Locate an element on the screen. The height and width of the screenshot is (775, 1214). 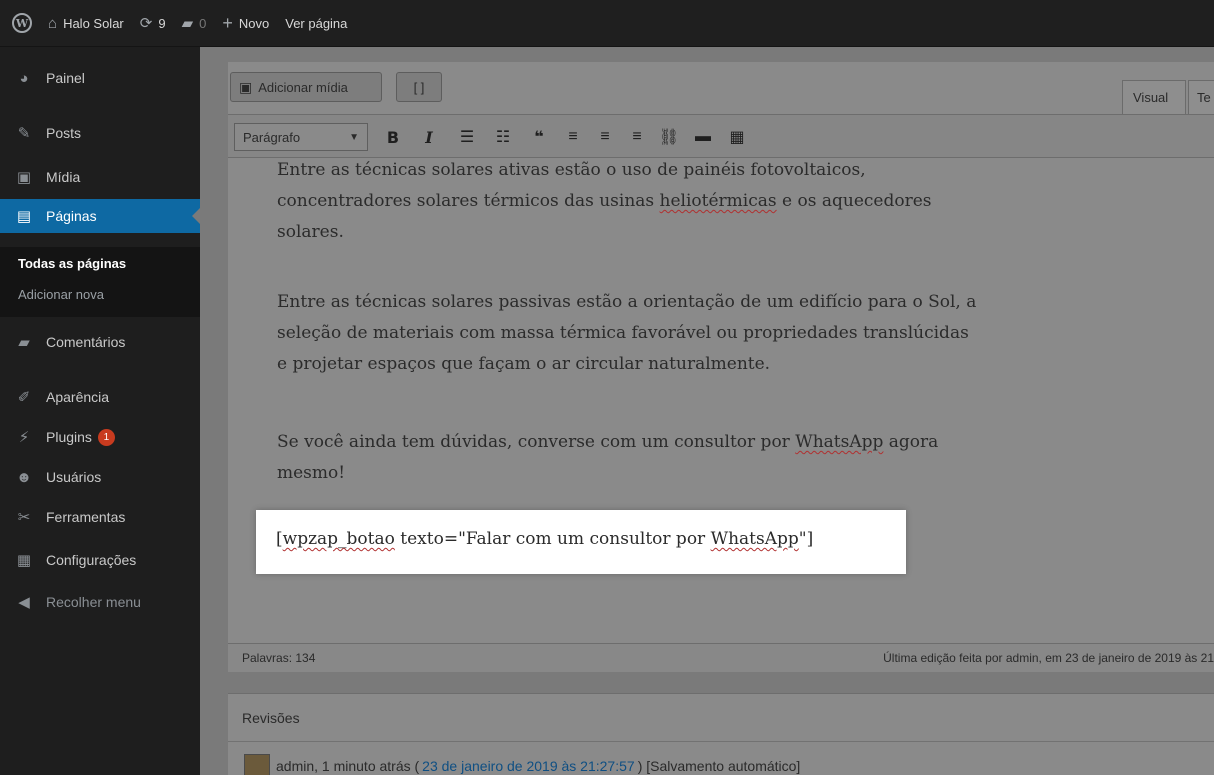
align-center-button: ≡ is located at coordinates (605, 137).